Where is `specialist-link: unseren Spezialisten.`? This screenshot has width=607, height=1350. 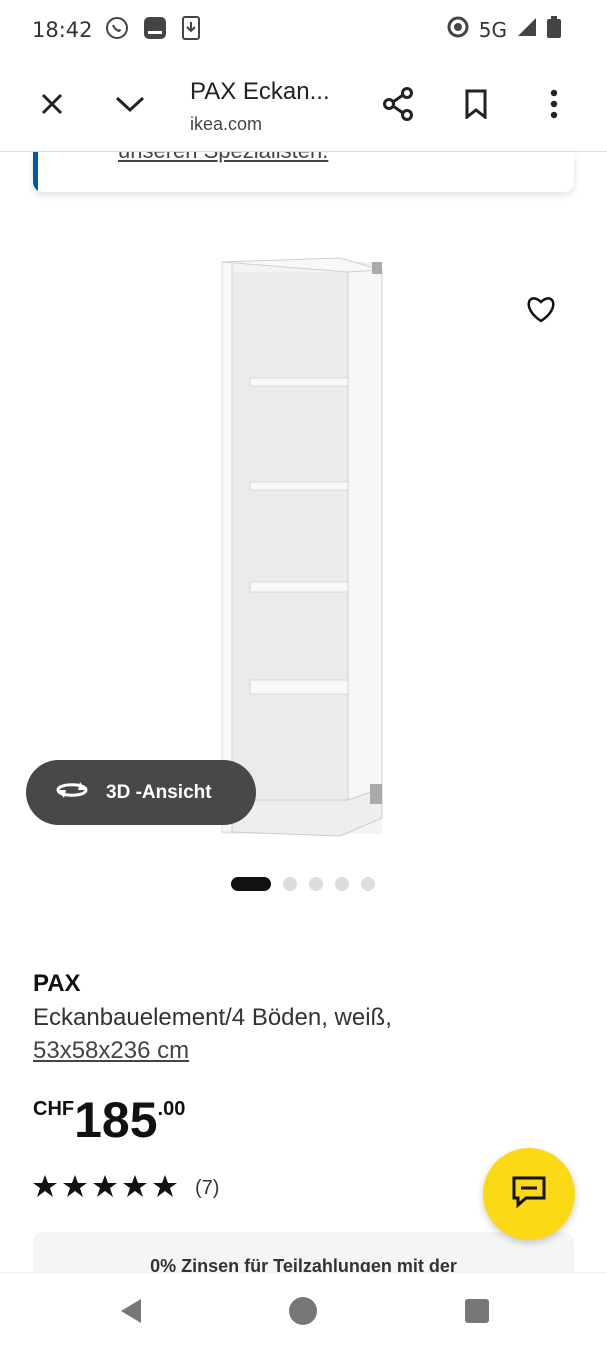
specialist-link: unseren Spezialisten. is located at coordinates (223, 158).